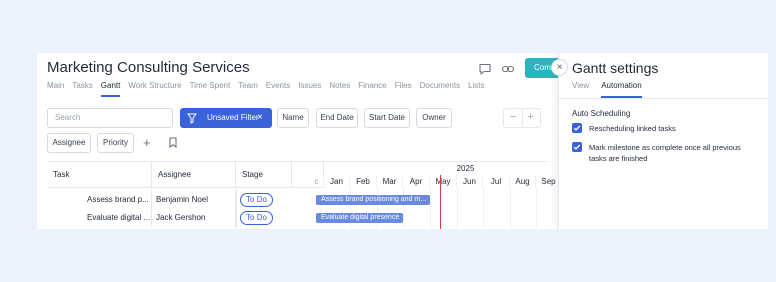  I want to click on page-title: Marketing Consulting Services, so click(148, 67).